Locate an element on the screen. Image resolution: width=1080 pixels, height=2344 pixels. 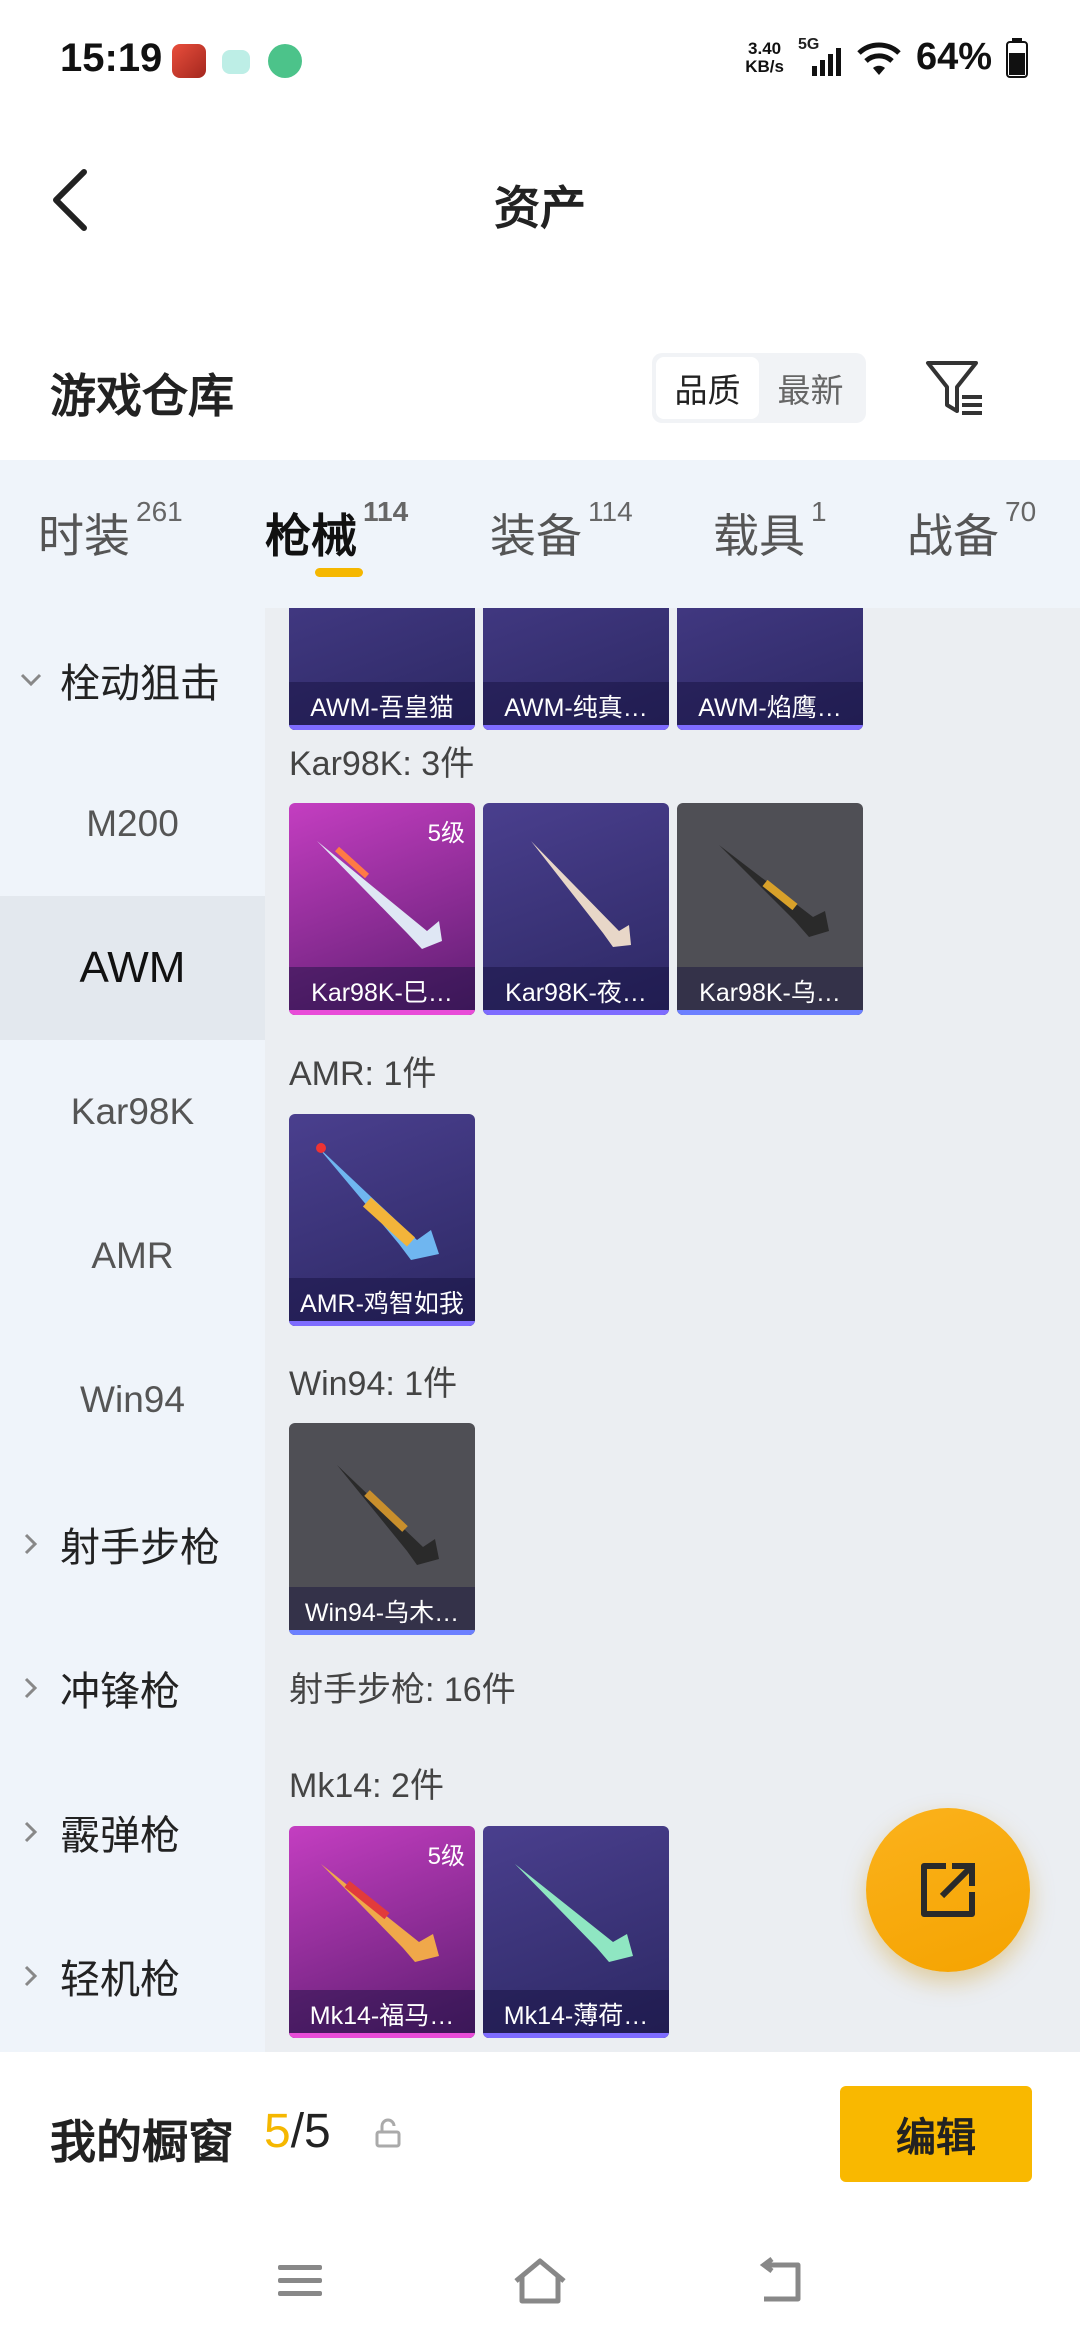
group-label-mk14: Mk14: 2件 is located at coordinates (366, 1786).